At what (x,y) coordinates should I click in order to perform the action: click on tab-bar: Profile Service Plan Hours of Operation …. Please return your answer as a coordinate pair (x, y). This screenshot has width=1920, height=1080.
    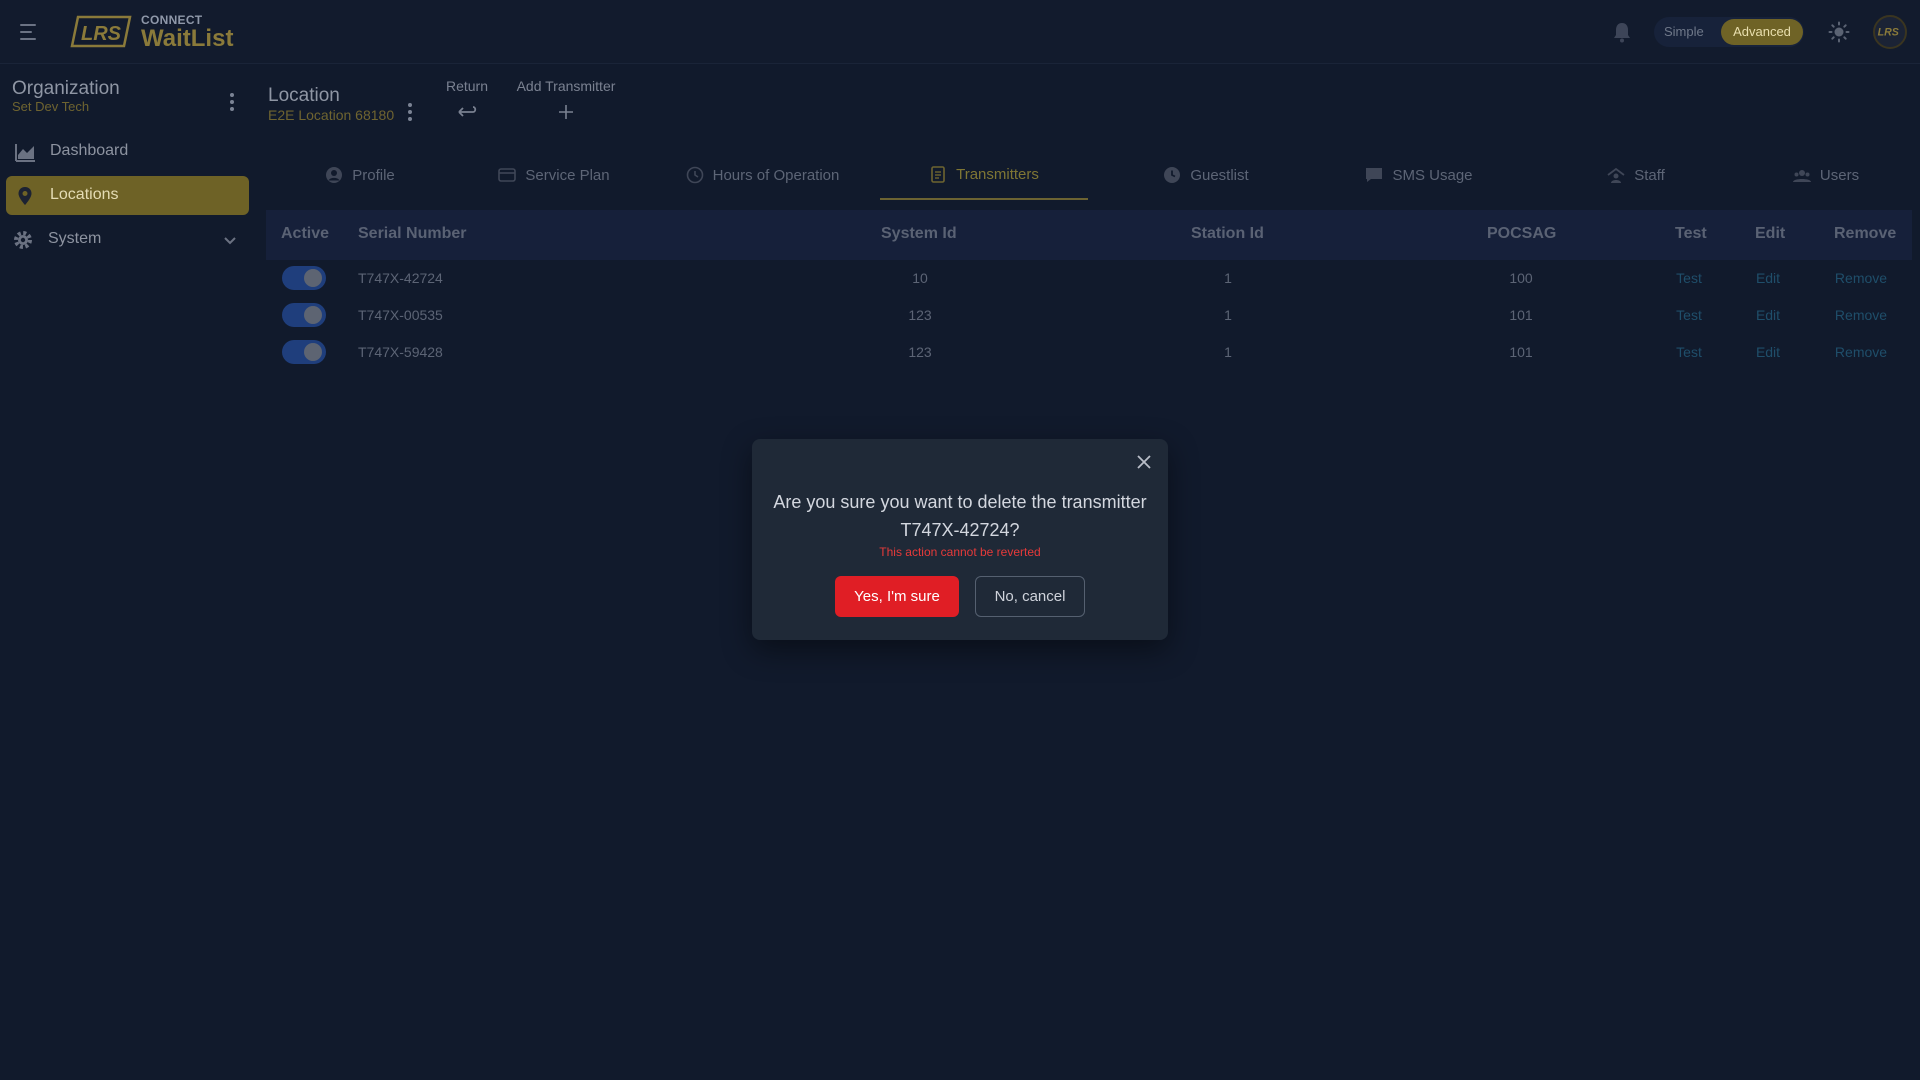
    Looking at the image, I should click on (1089, 175).